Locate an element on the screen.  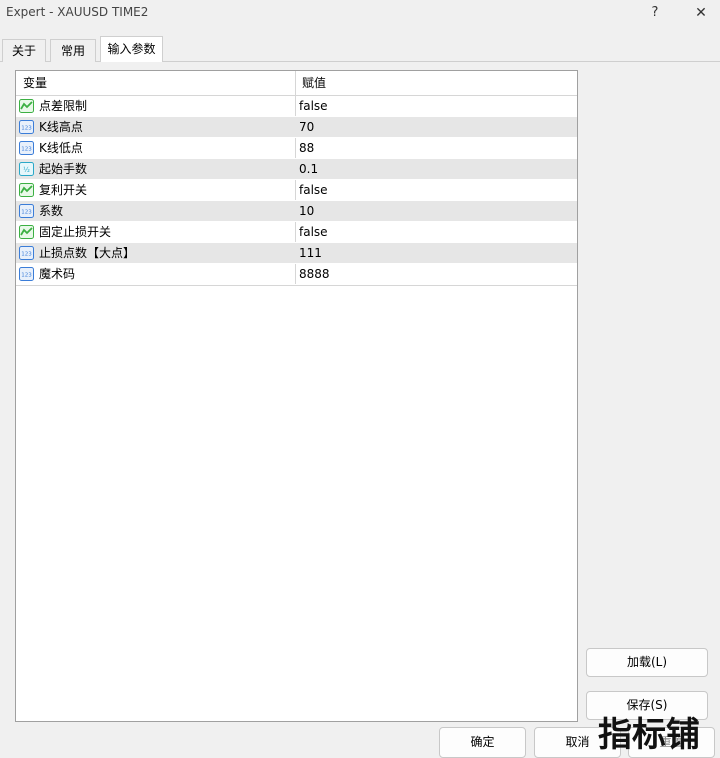
table-row: 点差限制 false is located at coordinates (296, 106).